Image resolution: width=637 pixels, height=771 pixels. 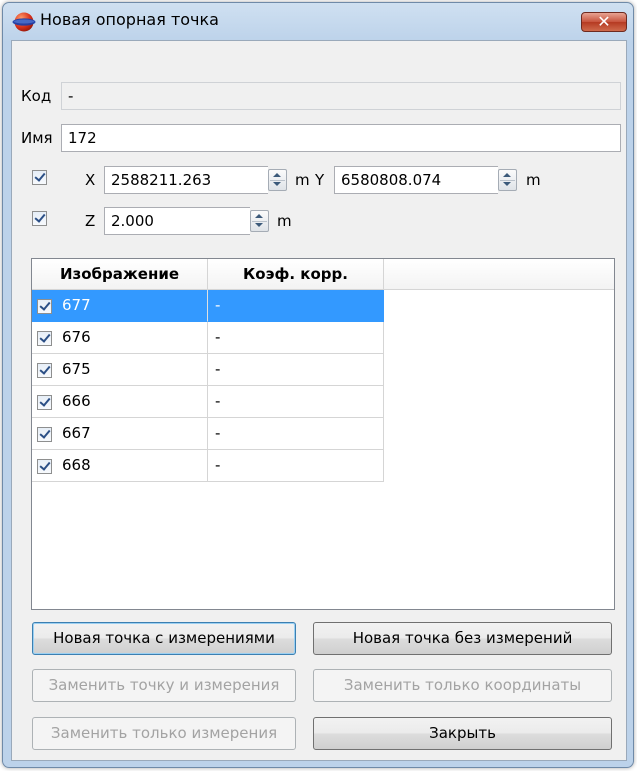 What do you see at coordinates (164, 638) in the screenshot?
I see `new-point-with-measurements-button: Новая точка с измерениями` at bounding box center [164, 638].